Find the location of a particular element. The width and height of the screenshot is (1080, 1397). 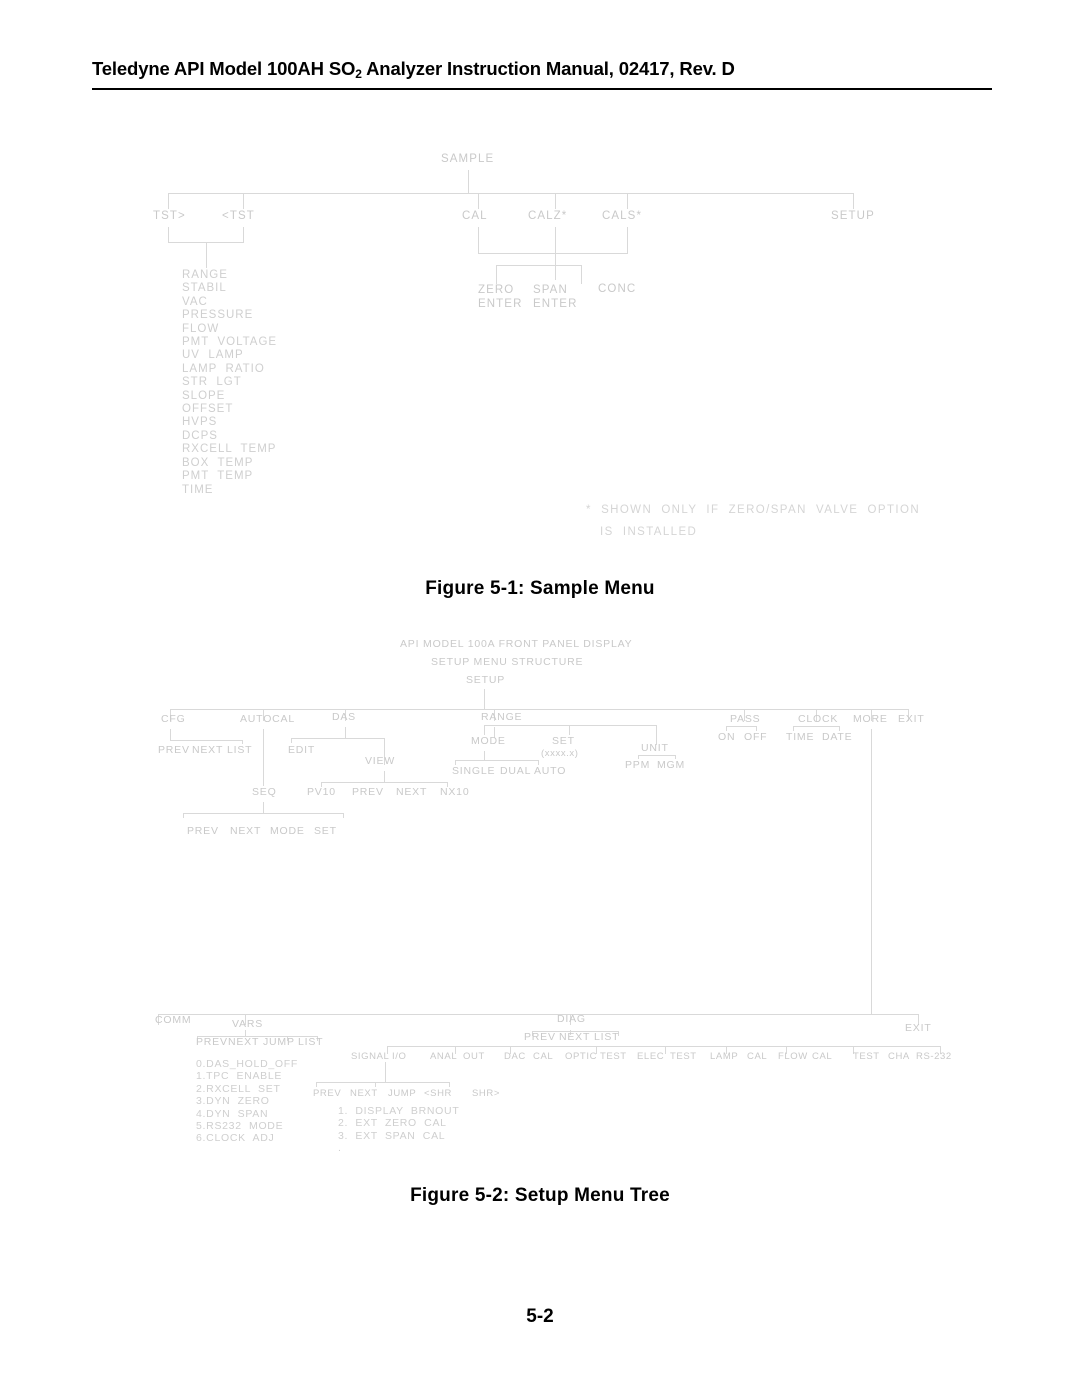

node-view-prev: PREV is located at coordinates (368, 792).